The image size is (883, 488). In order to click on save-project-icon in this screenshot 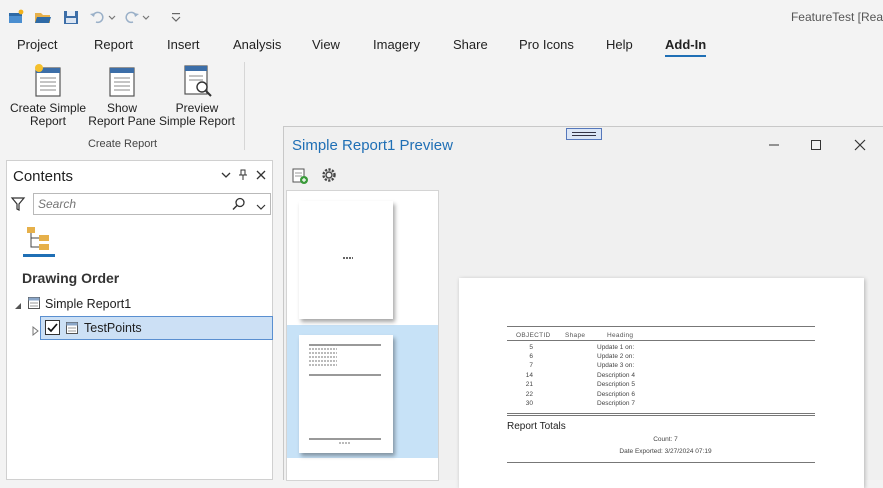, I will do `click(71, 17)`.